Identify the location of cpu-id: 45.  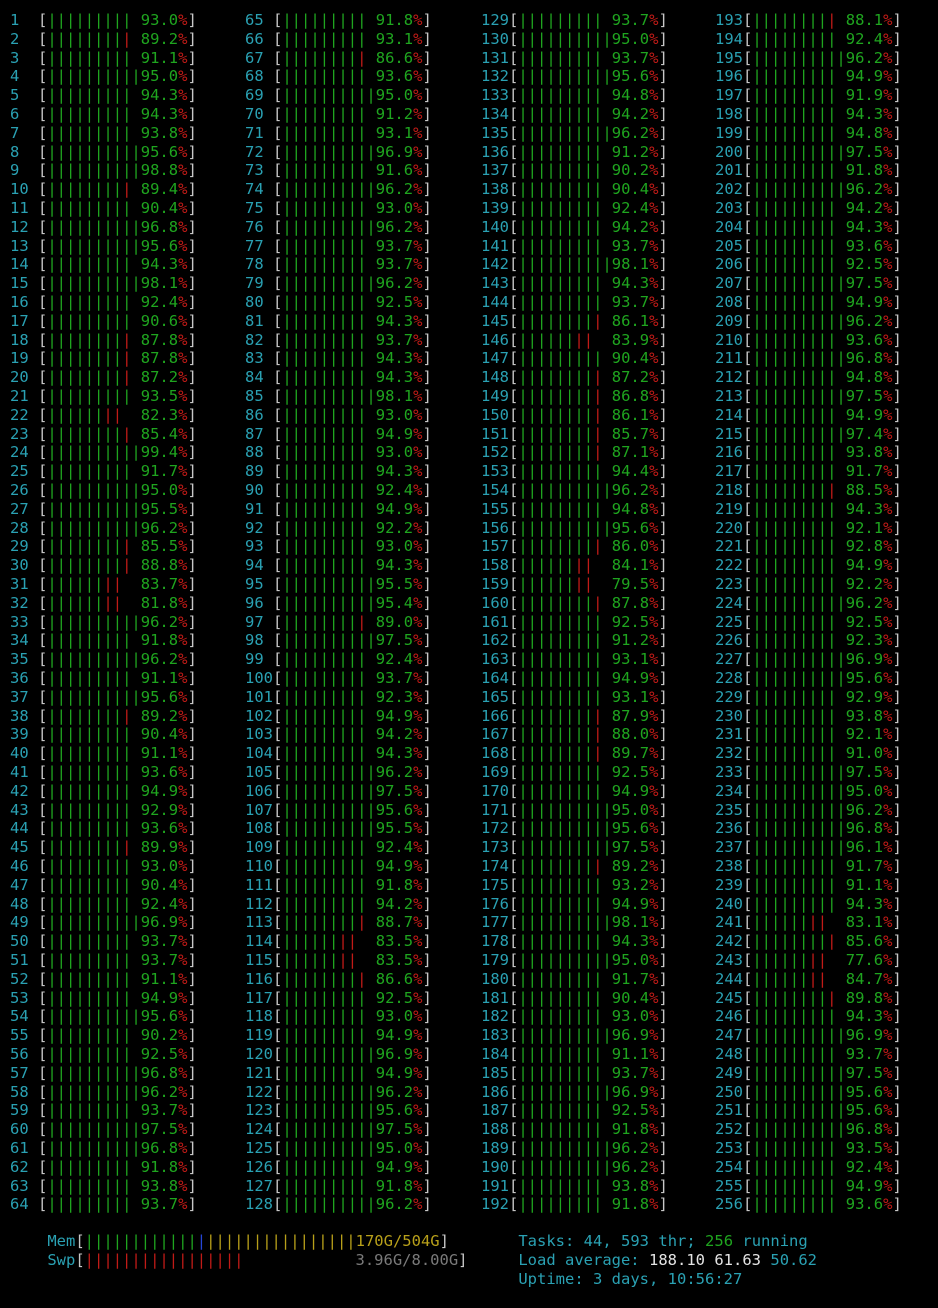
(19, 847).